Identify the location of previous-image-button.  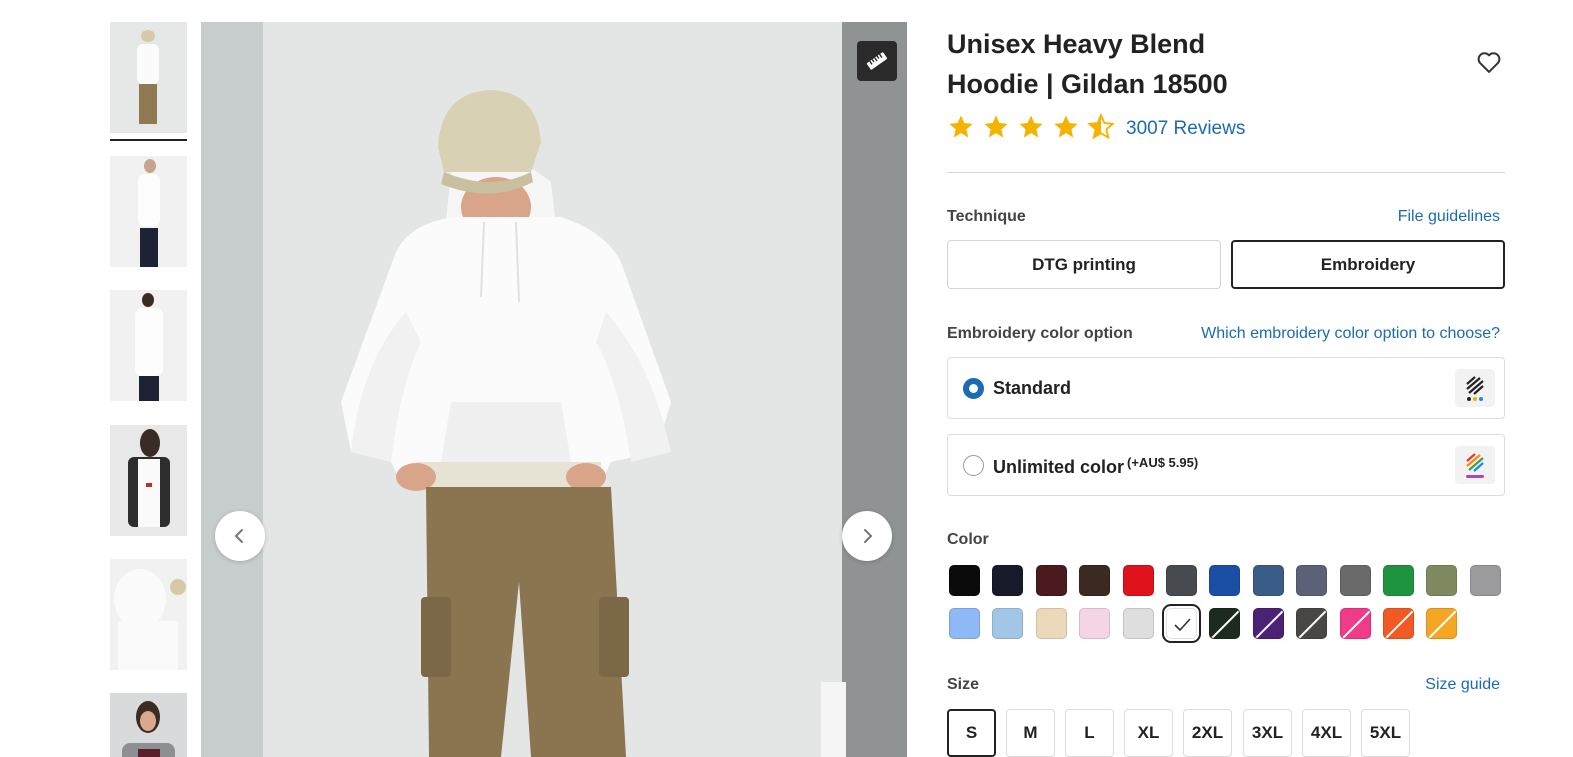
(240, 536).